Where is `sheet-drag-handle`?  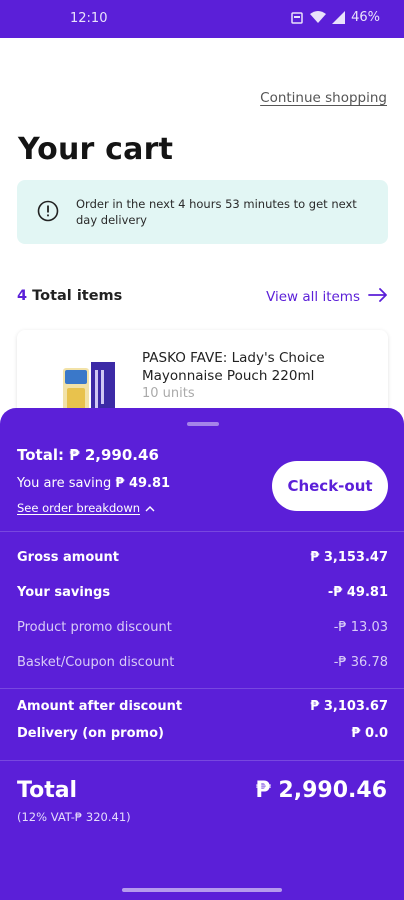 sheet-drag-handle is located at coordinates (203, 424).